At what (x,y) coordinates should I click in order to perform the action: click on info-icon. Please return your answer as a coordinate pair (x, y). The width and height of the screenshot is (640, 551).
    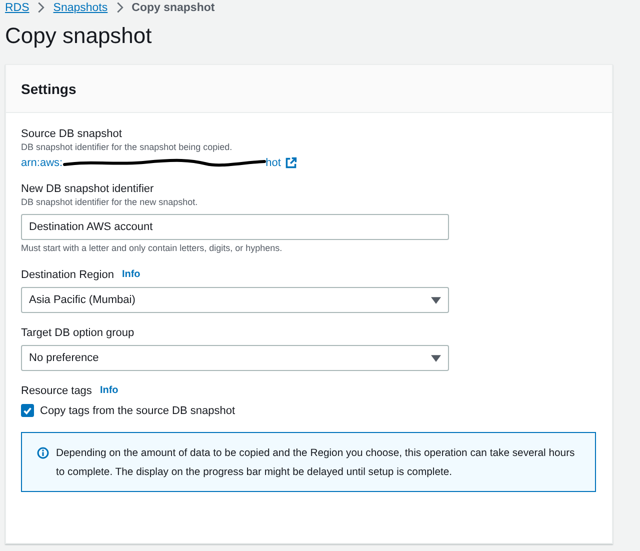
    Looking at the image, I should click on (43, 453).